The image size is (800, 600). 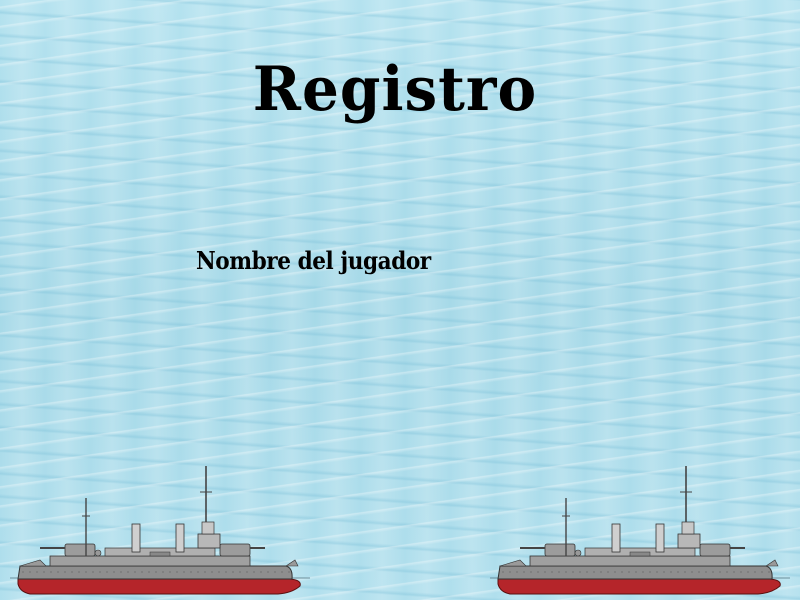 What do you see at coordinates (395, 89) in the screenshot?
I see `page-title: Registro` at bounding box center [395, 89].